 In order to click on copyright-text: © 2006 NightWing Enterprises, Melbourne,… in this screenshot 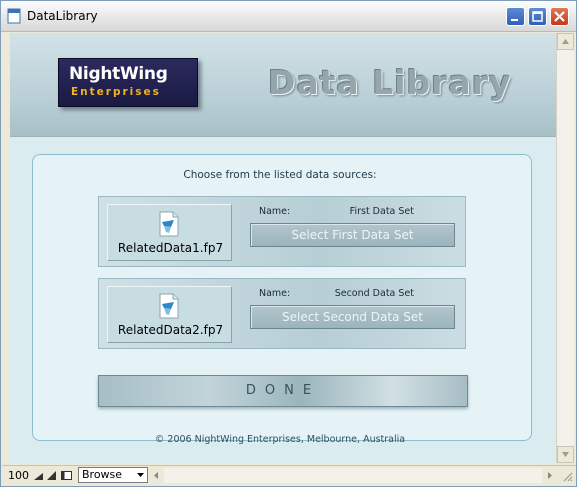, I will do `click(280, 439)`.